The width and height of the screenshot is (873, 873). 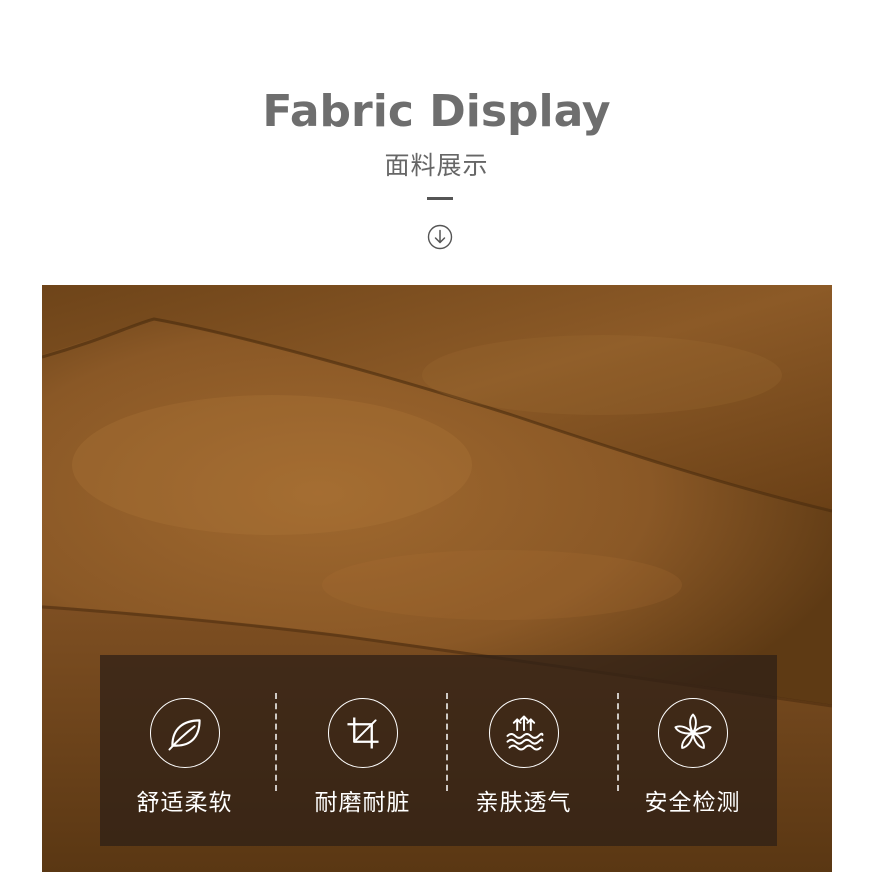 I want to click on arrow-down-circle-icon, so click(x=440, y=237).